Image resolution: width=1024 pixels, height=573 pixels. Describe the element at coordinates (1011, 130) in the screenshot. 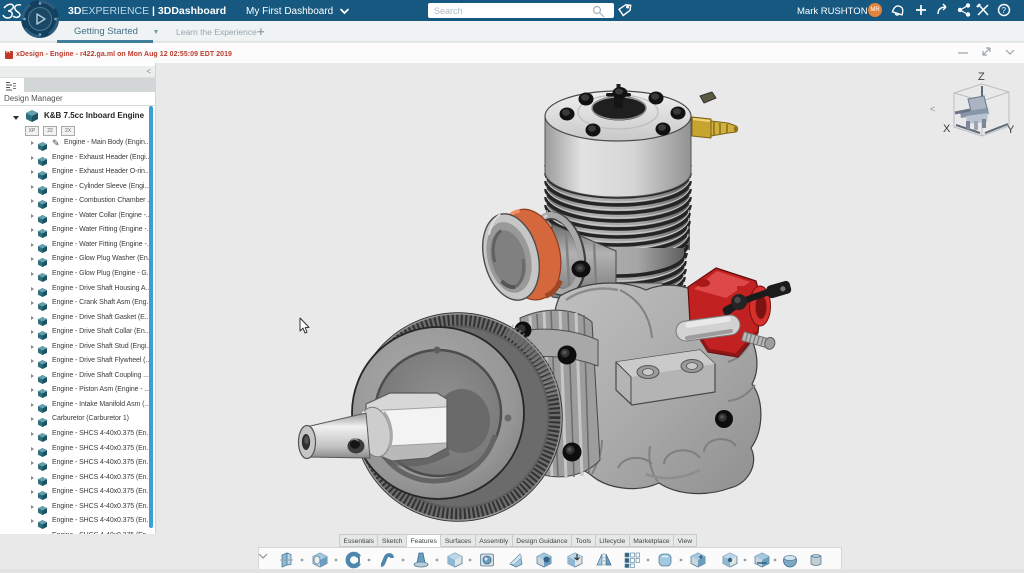

I see `svg-text: Y` at that location.